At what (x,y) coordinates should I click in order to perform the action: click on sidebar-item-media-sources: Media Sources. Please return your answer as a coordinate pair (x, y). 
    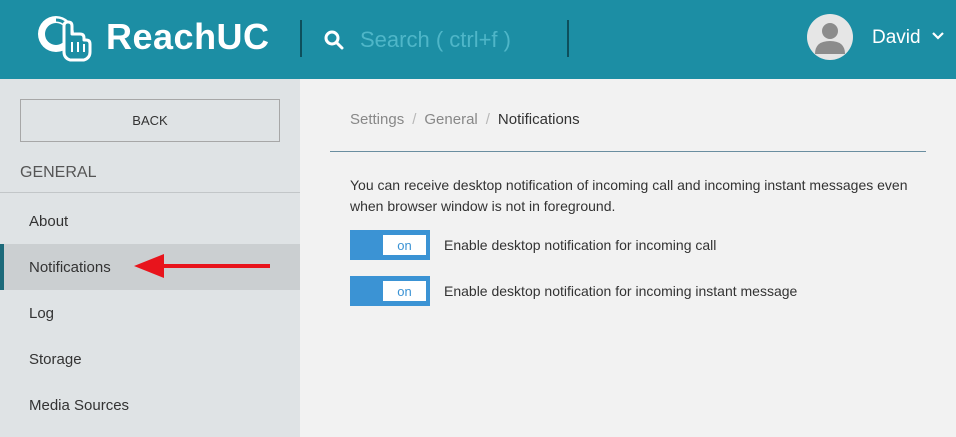
    Looking at the image, I should click on (150, 405).